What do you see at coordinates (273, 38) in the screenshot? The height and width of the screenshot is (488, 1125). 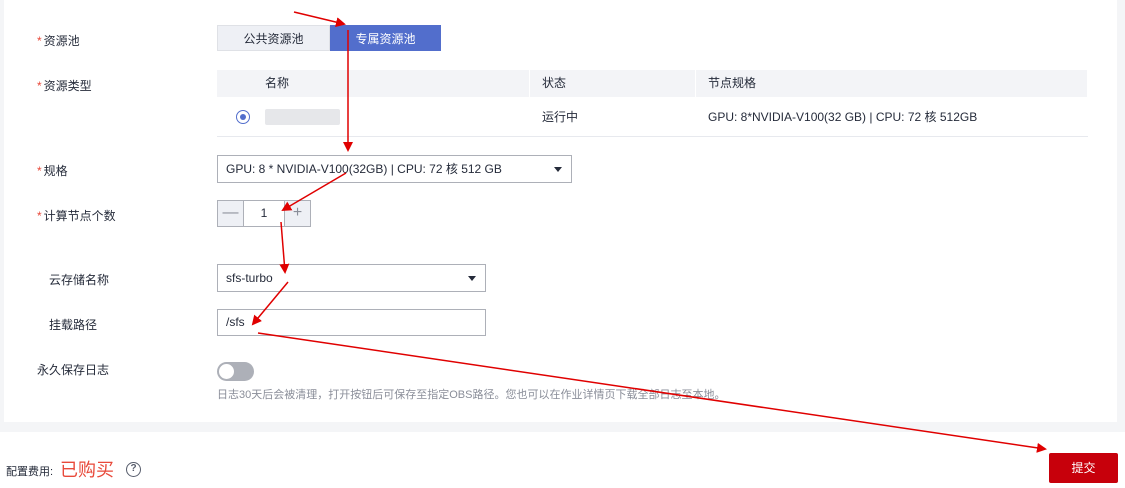 I see `public-pool-button: 公共资源池` at bounding box center [273, 38].